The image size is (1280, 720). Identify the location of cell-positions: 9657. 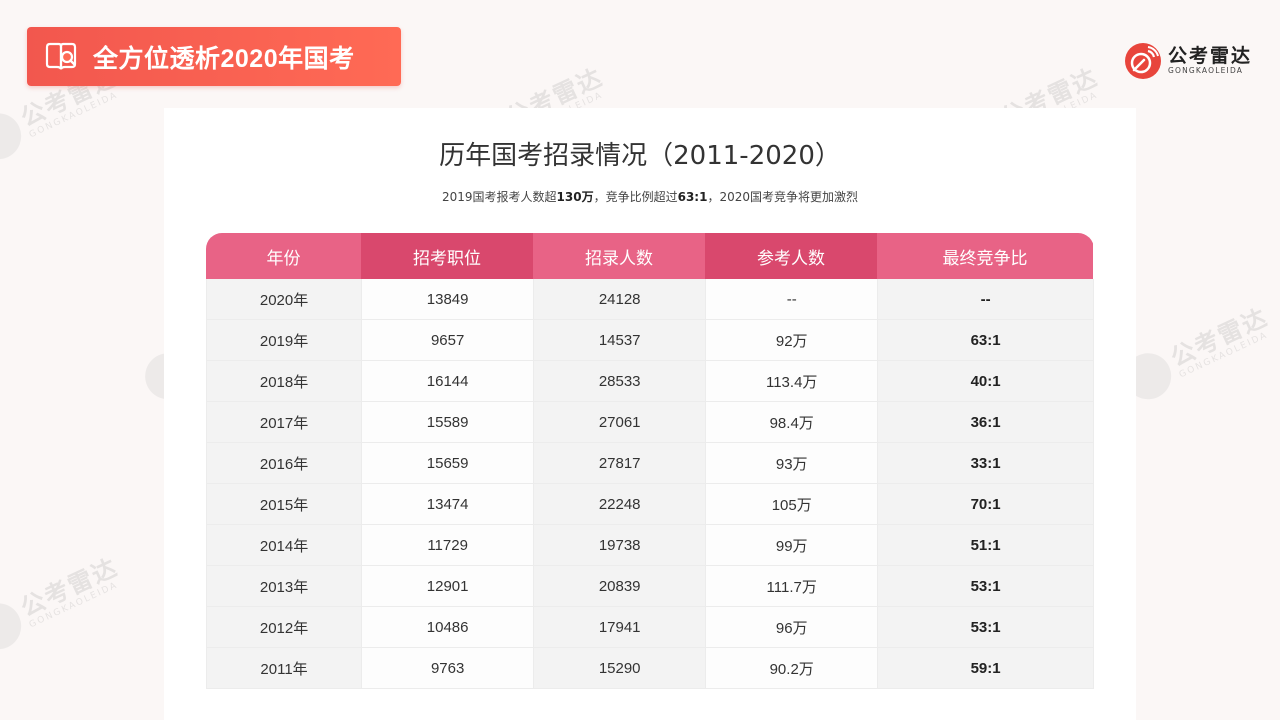
(448, 340).